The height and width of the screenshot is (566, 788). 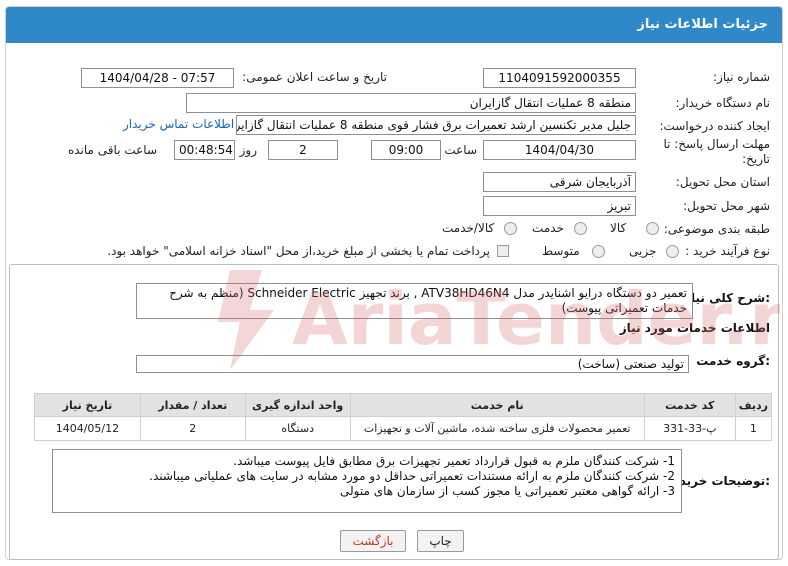 What do you see at coordinates (702, 24) in the screenshot?
I see `page-title: جزئیات اطلاعات نیاز` at bounding box center [702, 24].